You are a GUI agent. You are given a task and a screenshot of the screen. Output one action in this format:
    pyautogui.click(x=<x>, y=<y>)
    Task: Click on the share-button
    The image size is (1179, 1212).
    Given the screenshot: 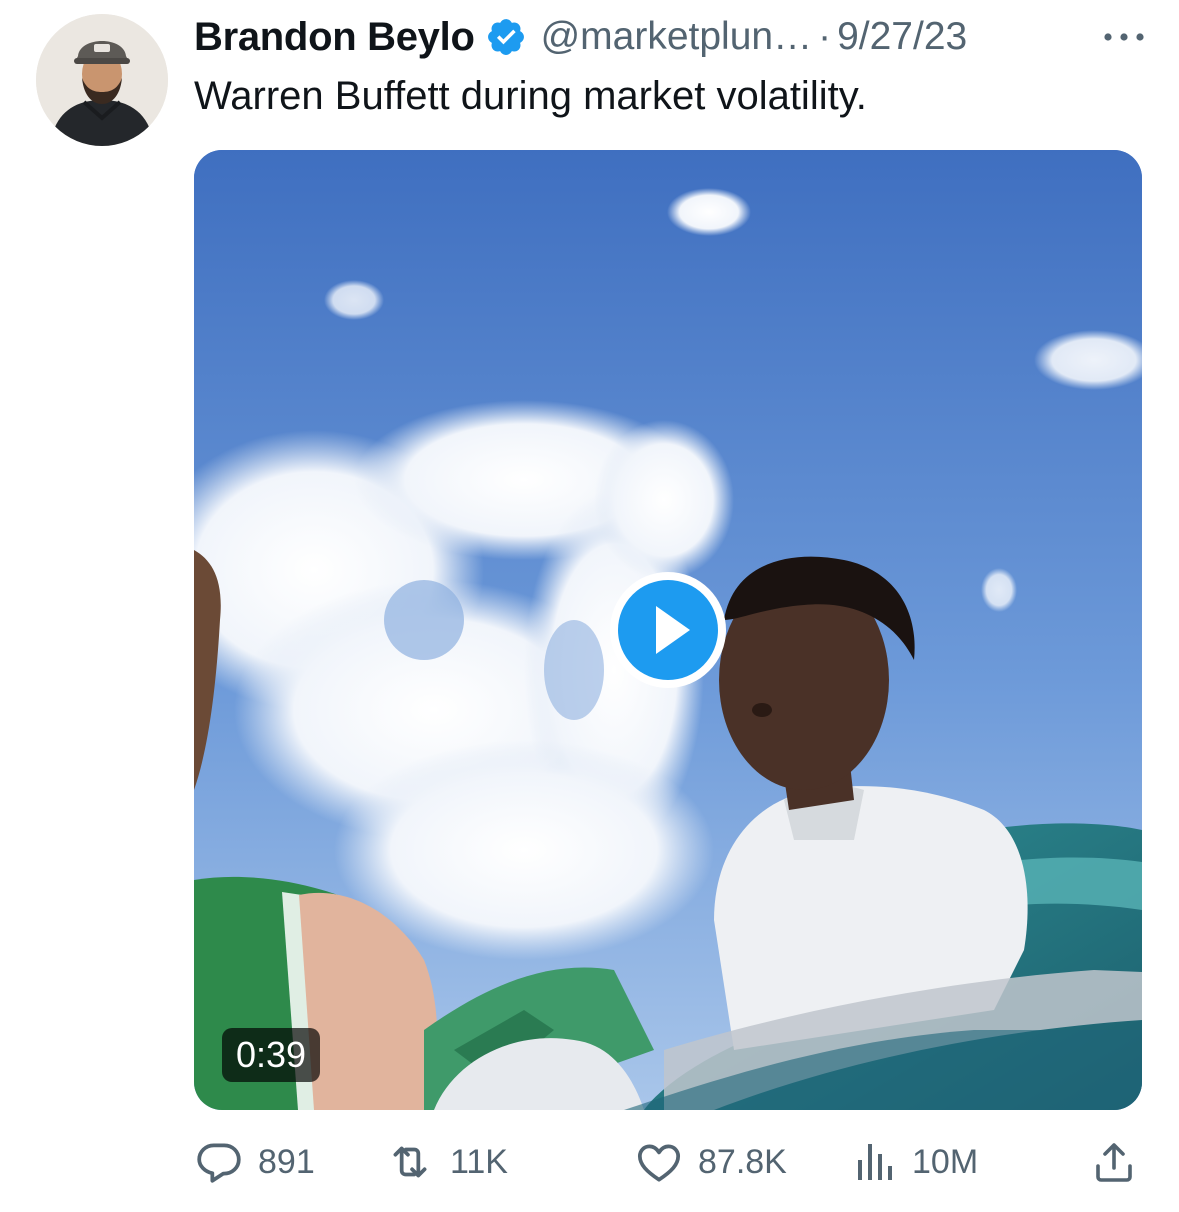 What is the action you would take?
    pyautogui.click(x=1114, y=1162)
    